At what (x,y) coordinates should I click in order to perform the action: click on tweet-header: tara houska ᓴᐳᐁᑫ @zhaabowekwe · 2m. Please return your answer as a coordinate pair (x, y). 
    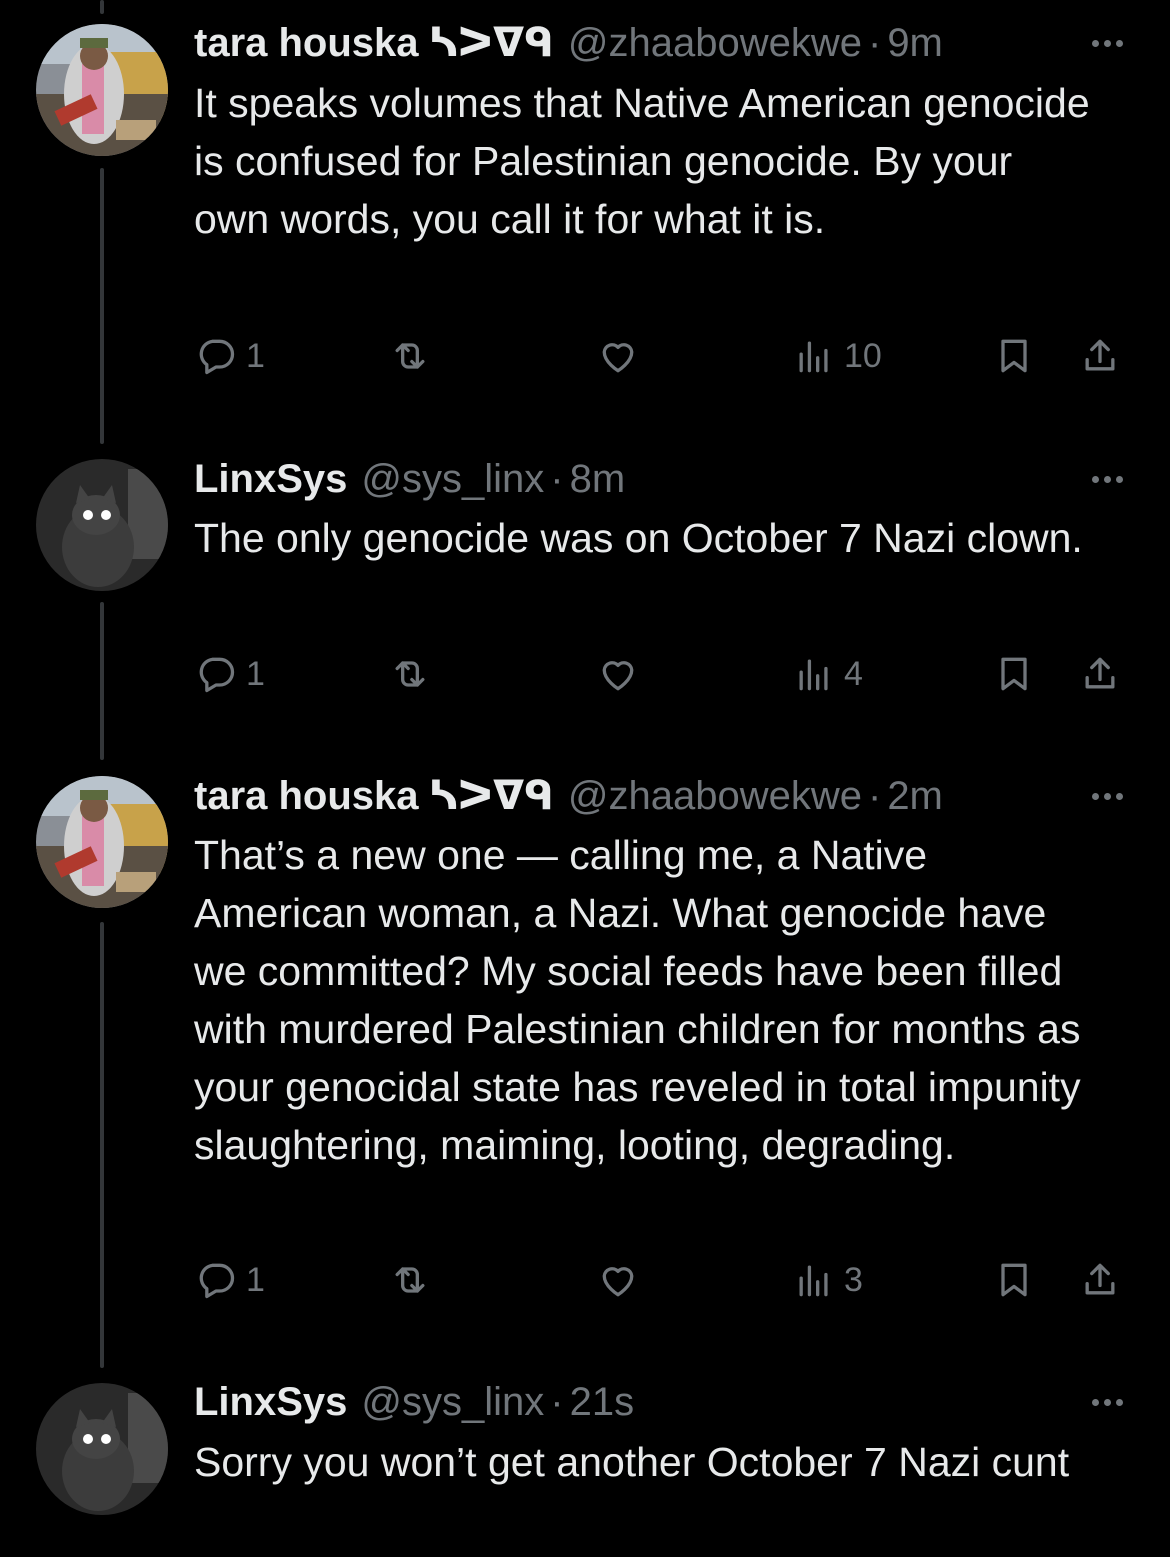
    Looking at the image, I should click on (662, 796).